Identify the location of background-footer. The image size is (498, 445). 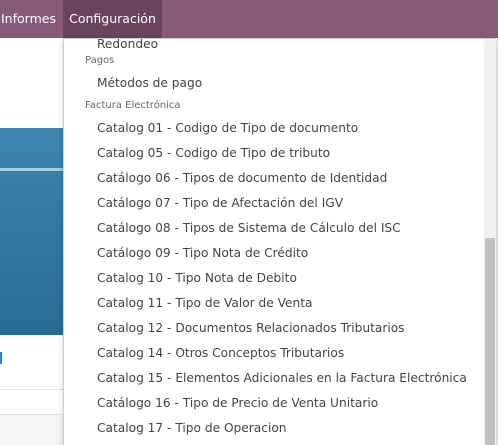
(32, 429).